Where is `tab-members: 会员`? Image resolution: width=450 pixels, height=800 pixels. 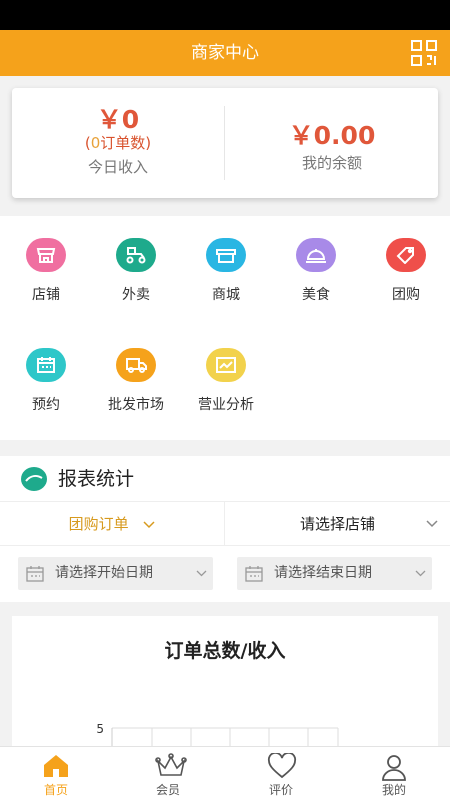
tab-members: 会员 is located at coordinates (168, 773).